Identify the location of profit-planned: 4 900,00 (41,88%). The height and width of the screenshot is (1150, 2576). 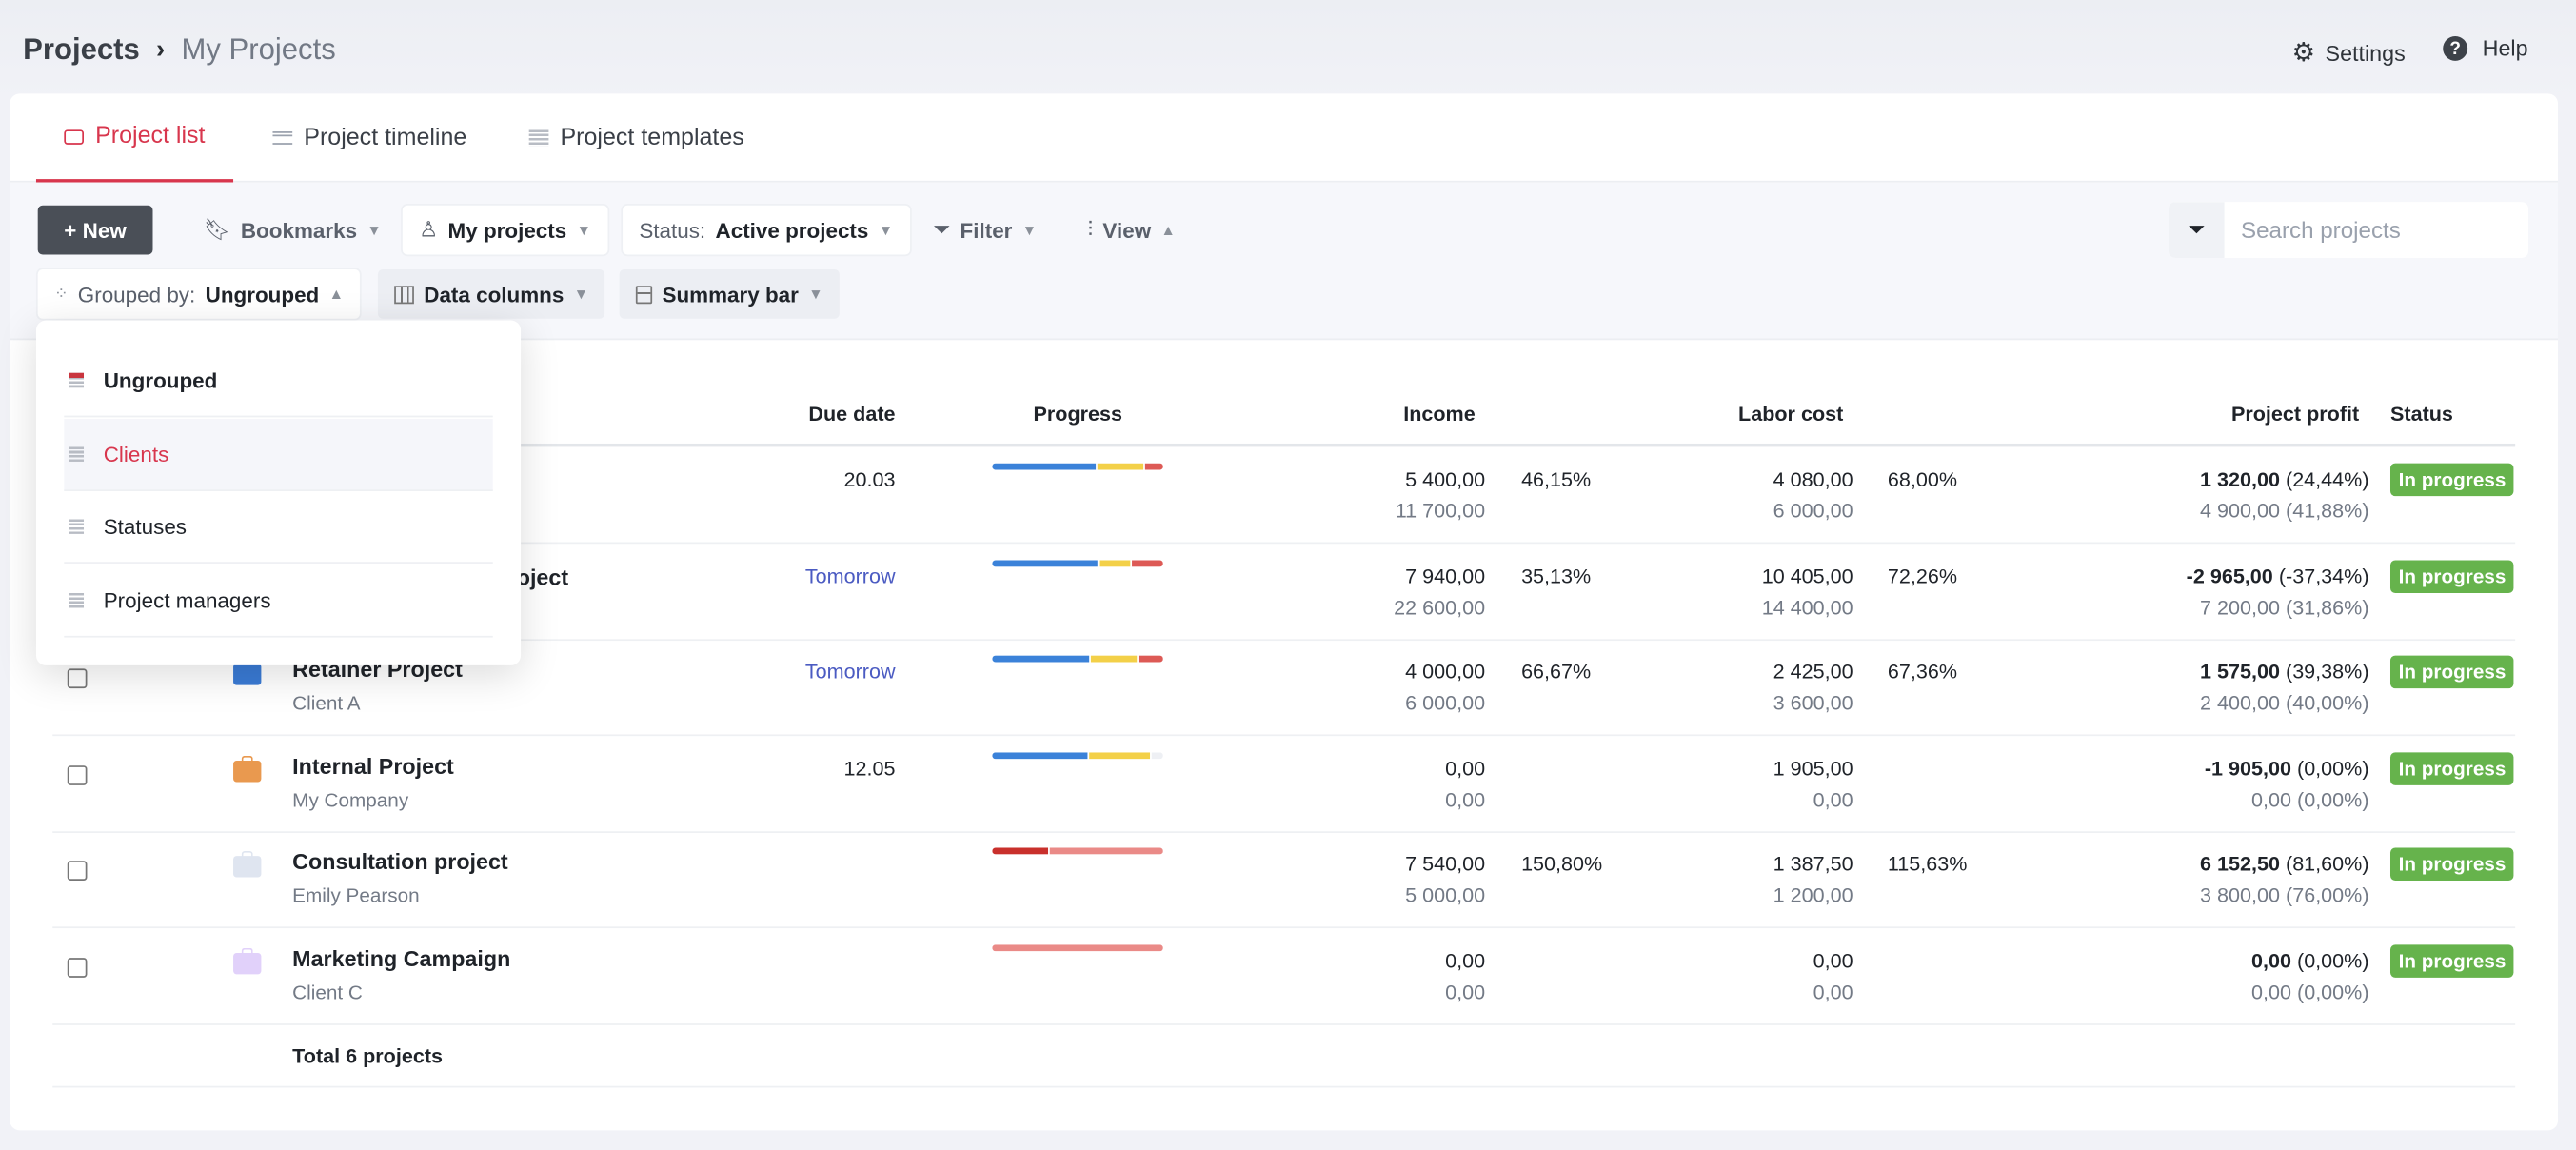
(2284, 511).